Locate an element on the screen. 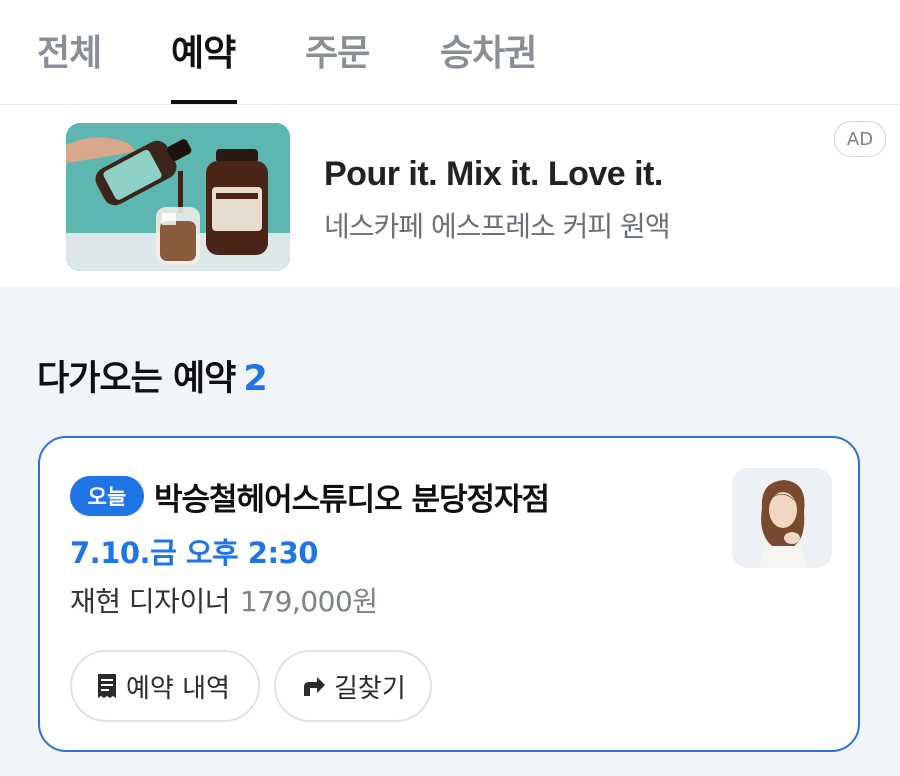 The image size is (900, 776). today-badge: 오늘 is located at coordinates (107, 496).